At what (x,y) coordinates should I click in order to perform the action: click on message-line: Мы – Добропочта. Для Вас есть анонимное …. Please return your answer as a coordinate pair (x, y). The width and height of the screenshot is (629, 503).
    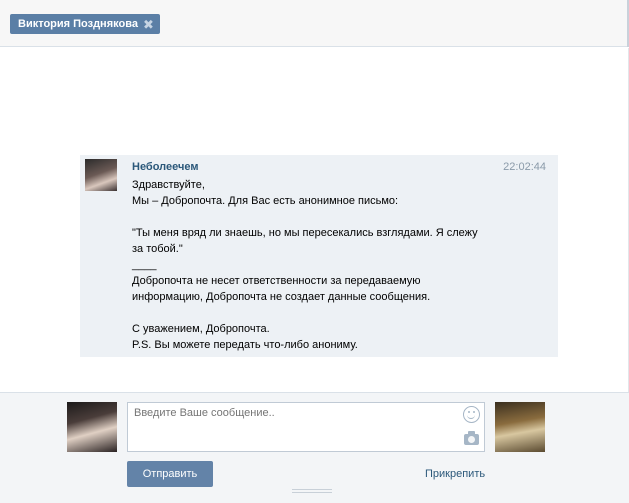
    Looking at the image, I should click on (265, 201).